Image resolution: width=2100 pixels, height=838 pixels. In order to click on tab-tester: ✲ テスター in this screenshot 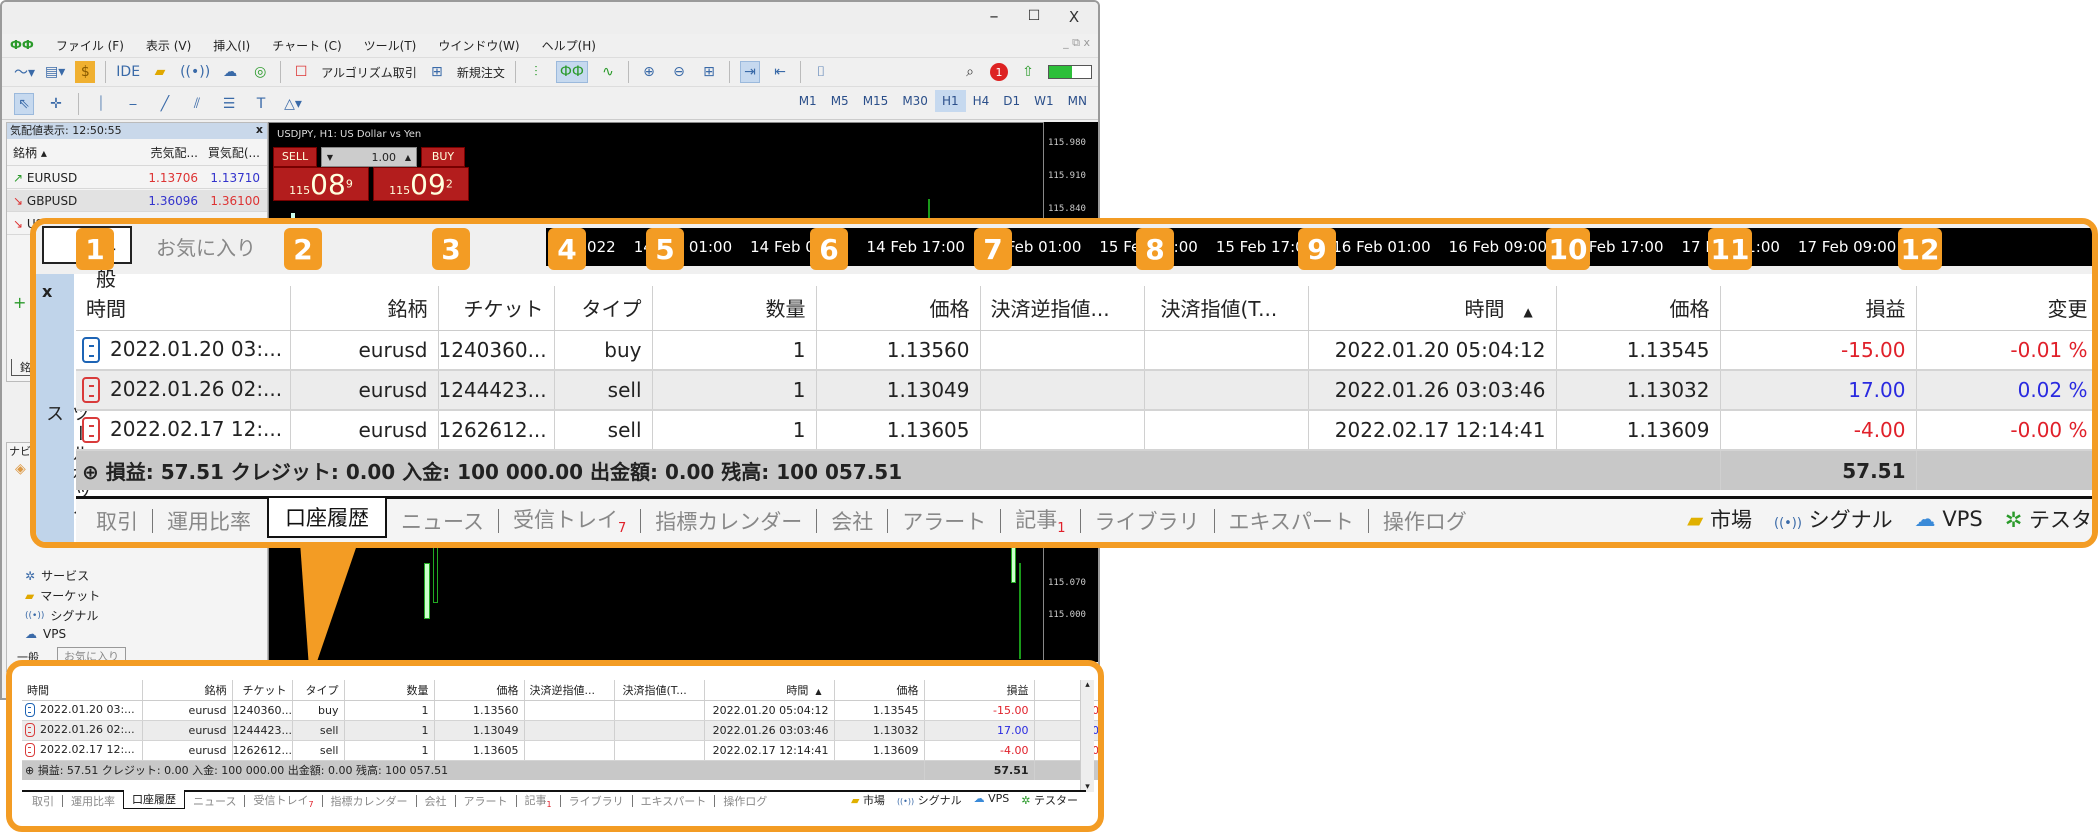, I will do `click(1049, 800)`.